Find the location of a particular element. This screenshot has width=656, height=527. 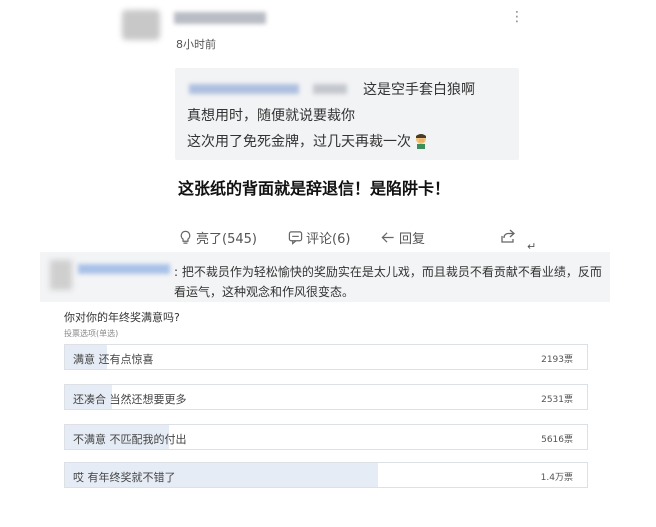

poll-option-count: 5616票 is located at coordinates (557, 440).